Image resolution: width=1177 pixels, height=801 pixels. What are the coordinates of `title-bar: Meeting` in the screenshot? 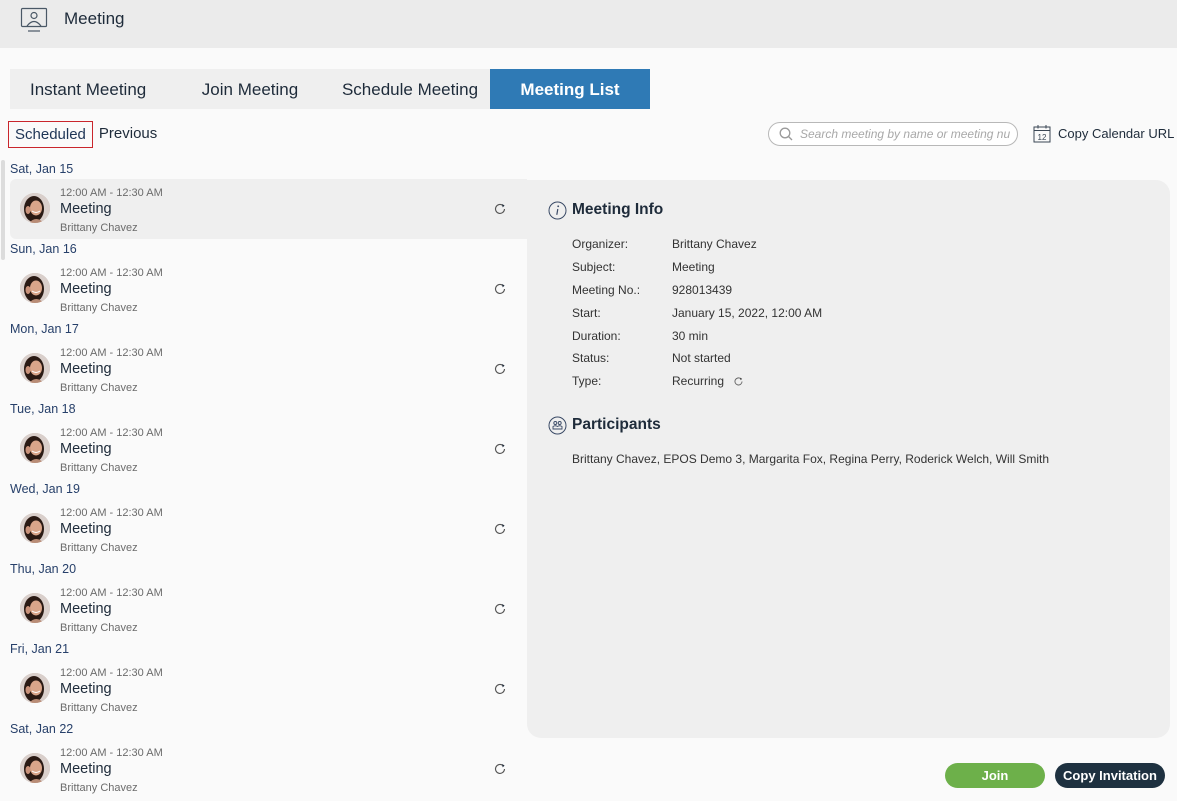 It's located at (588, 24).